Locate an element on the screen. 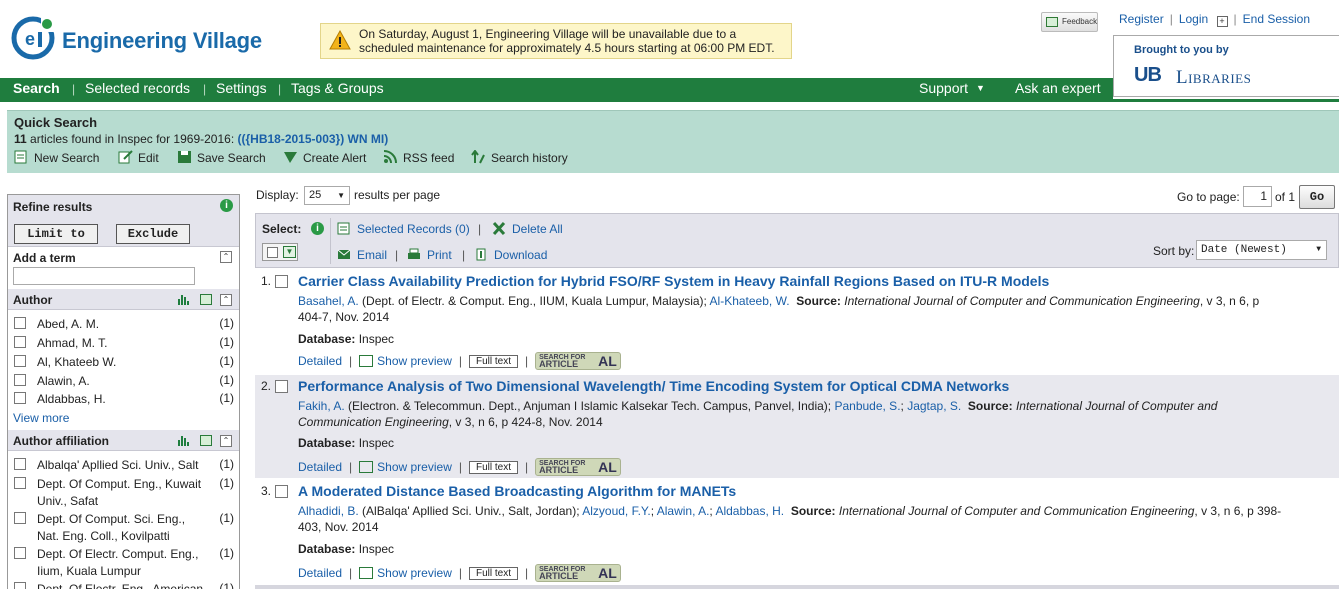 The height and width of the screenshot is (589, 1339). warning-icon is located at coordinates (340, 40).